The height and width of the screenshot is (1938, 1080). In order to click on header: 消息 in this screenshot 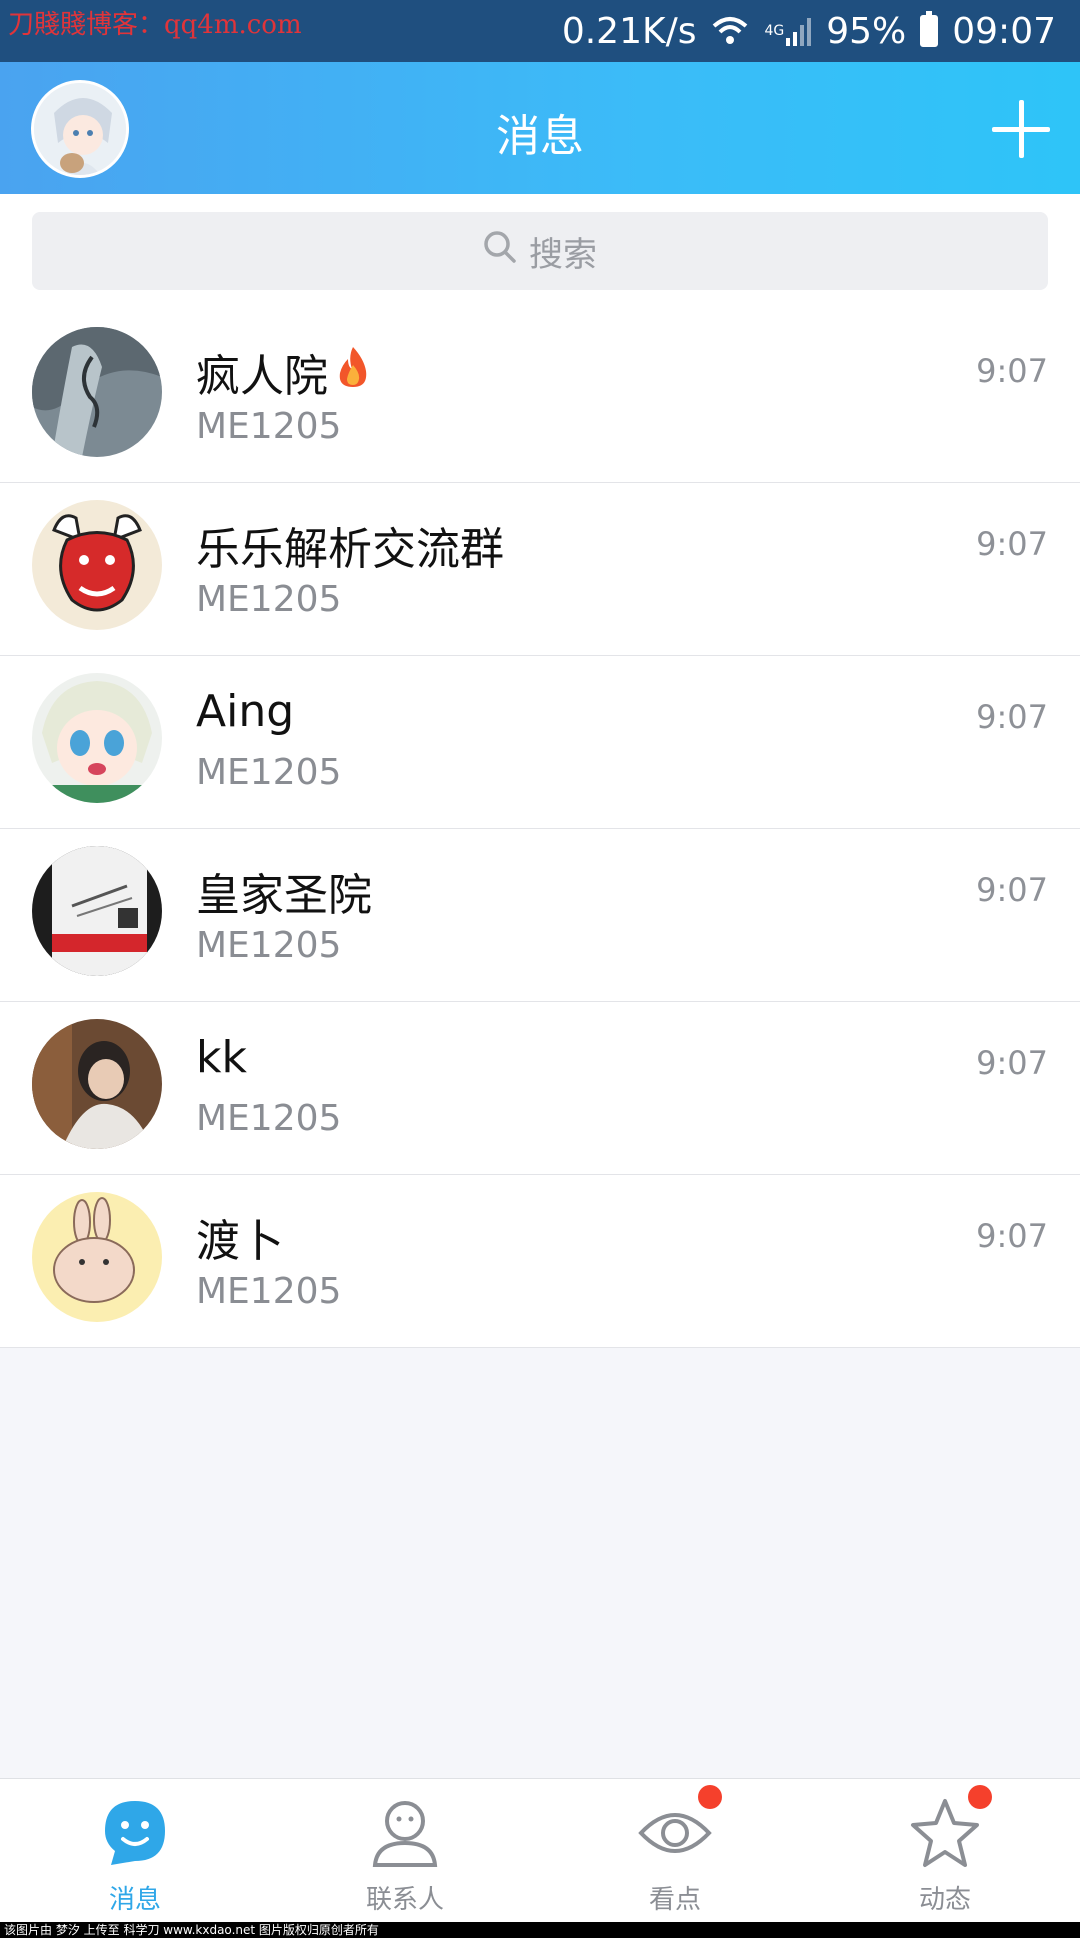, I will do `click(540, 128)`.